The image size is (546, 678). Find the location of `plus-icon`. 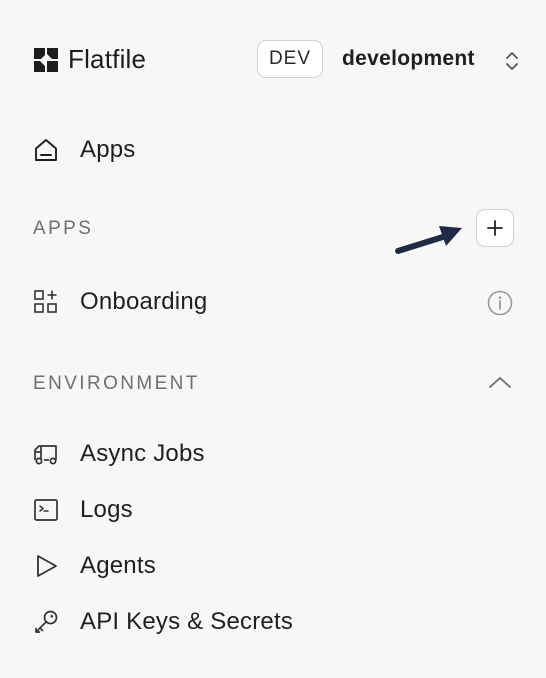

plus-icon is located at coordinates (495, 228).